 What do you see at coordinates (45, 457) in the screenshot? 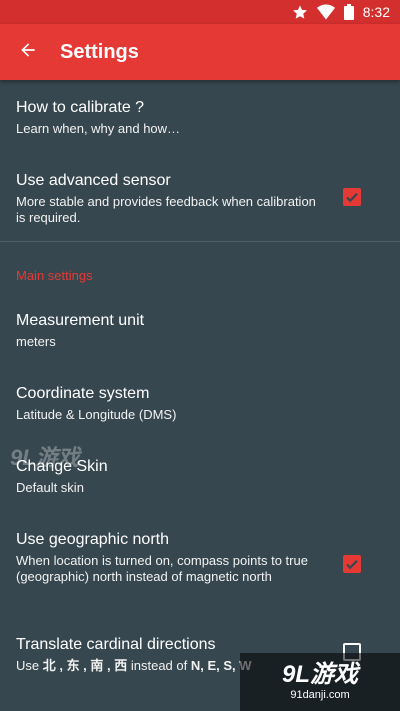
I see `watermark-logo: 9L游戏` at bounding box center [45, 457].